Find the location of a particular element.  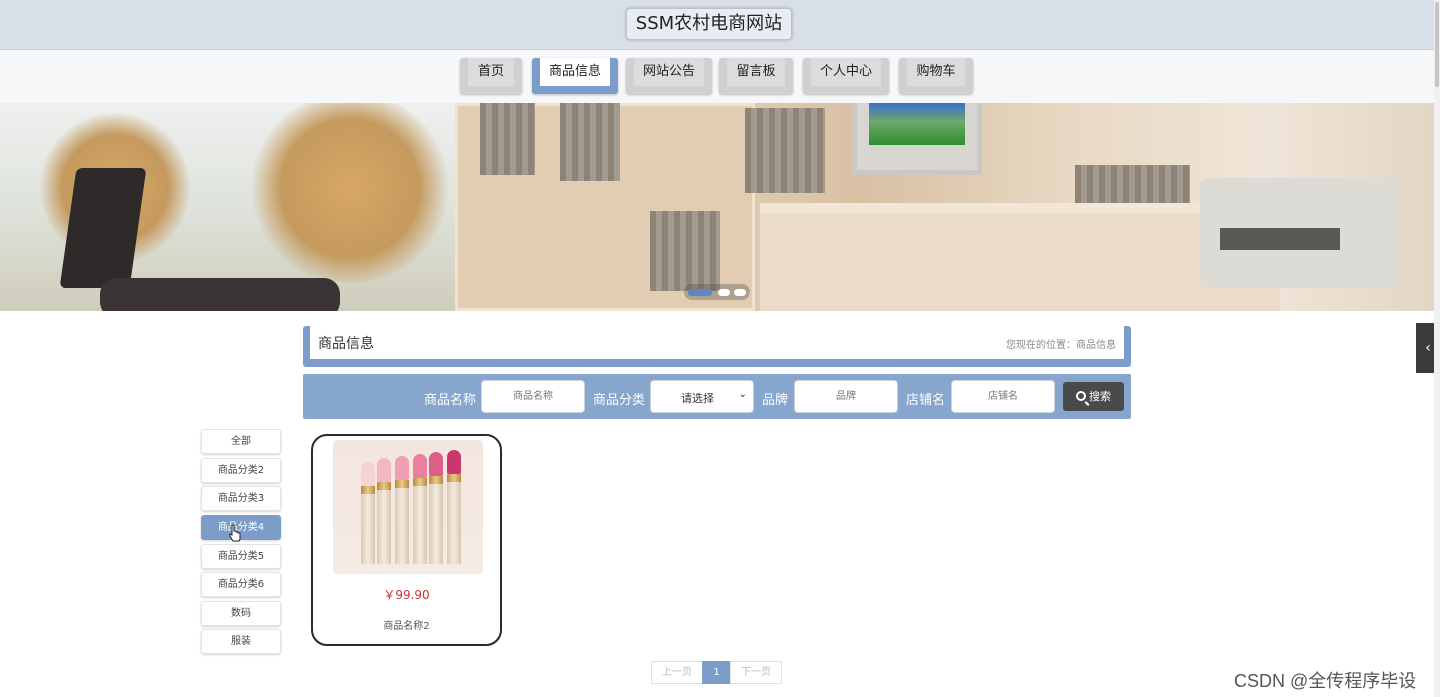

nav-label: 首页 is located at coordinates (491, 72).